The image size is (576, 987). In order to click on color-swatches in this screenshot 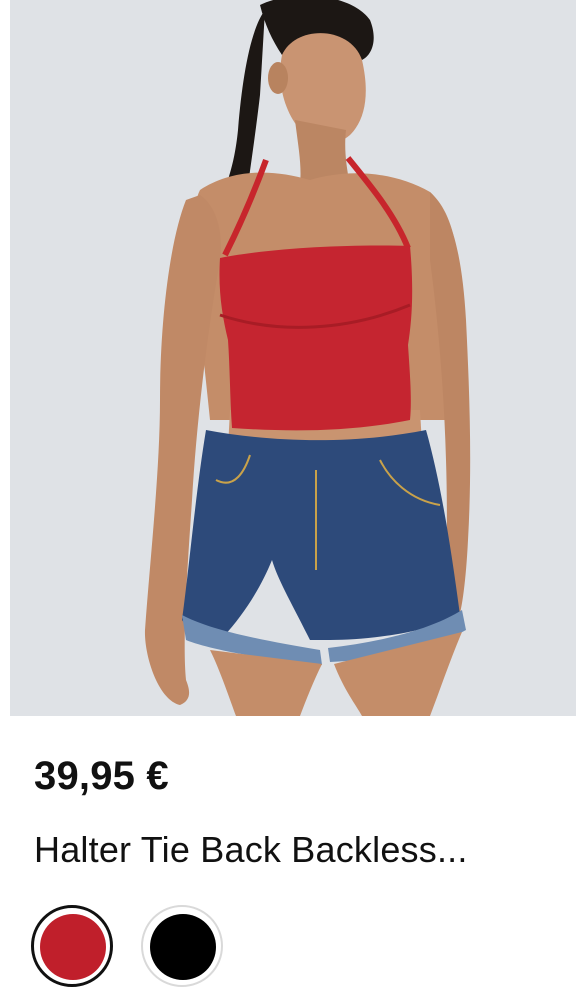, I will do `click(161, 946)`.